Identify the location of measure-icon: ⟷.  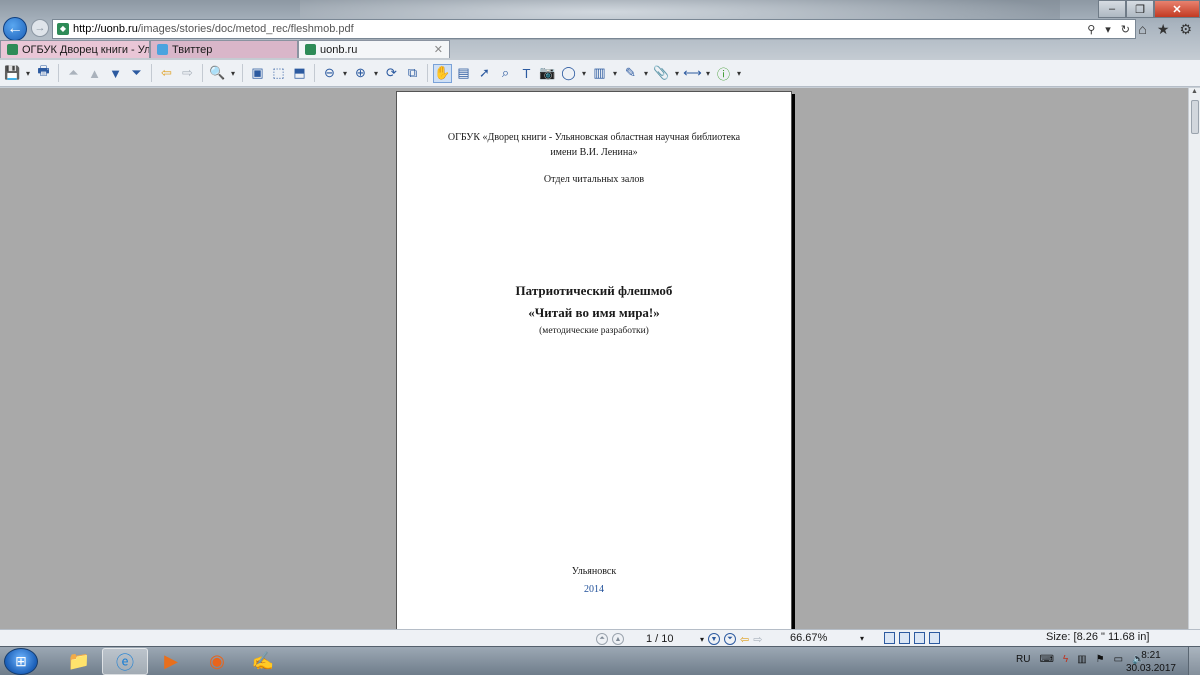
(692, 73).